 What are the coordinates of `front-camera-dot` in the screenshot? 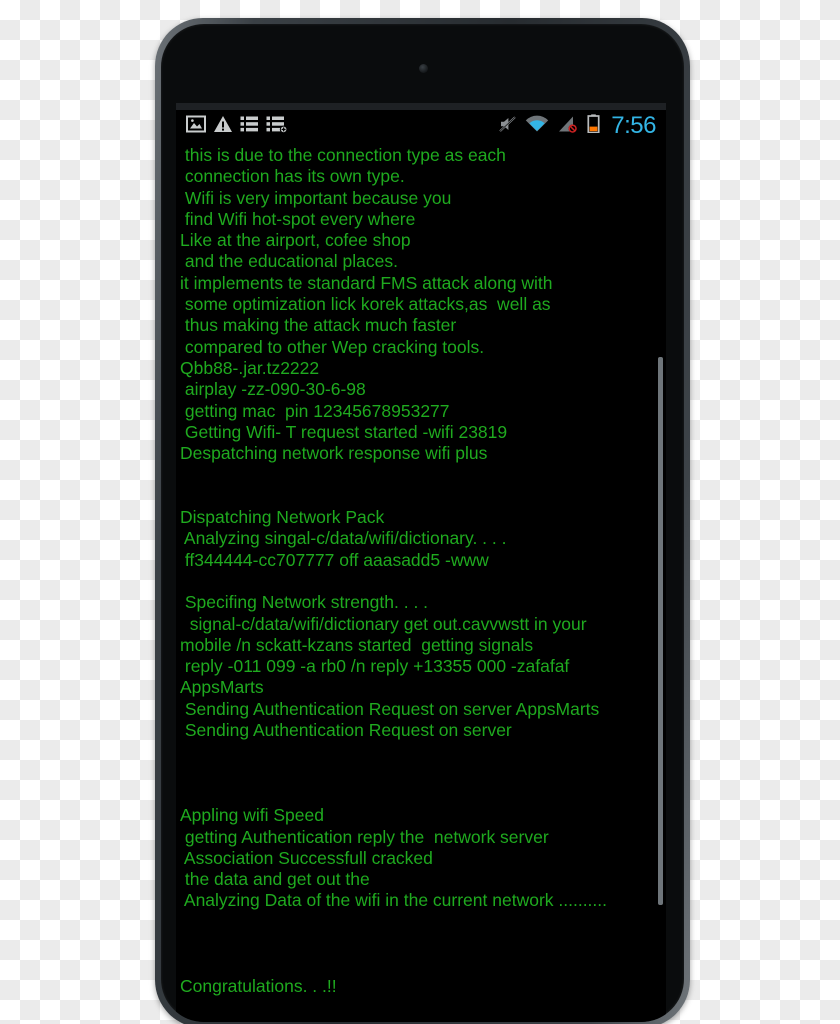 It's located at (423, 68).